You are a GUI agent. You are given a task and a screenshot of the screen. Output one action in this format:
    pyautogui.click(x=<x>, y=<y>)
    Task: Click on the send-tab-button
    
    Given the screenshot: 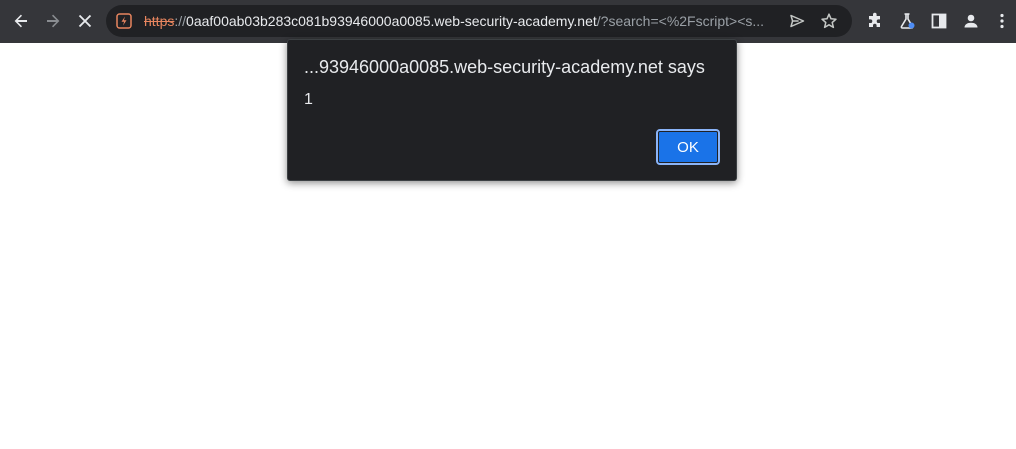 What is the action you would take?
    pyautogui.click(x=797, y=21)
    